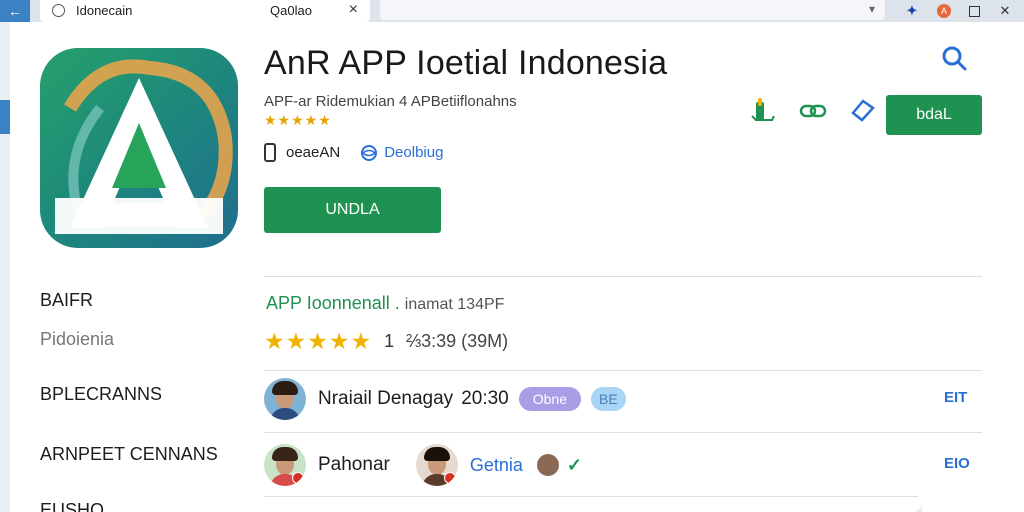 This screenshot has height=512, width=1024. I want to click on browser-toolbar: ← Idonecain Qa0lao × ▾ ✦ A ✕, so click(512, 11).